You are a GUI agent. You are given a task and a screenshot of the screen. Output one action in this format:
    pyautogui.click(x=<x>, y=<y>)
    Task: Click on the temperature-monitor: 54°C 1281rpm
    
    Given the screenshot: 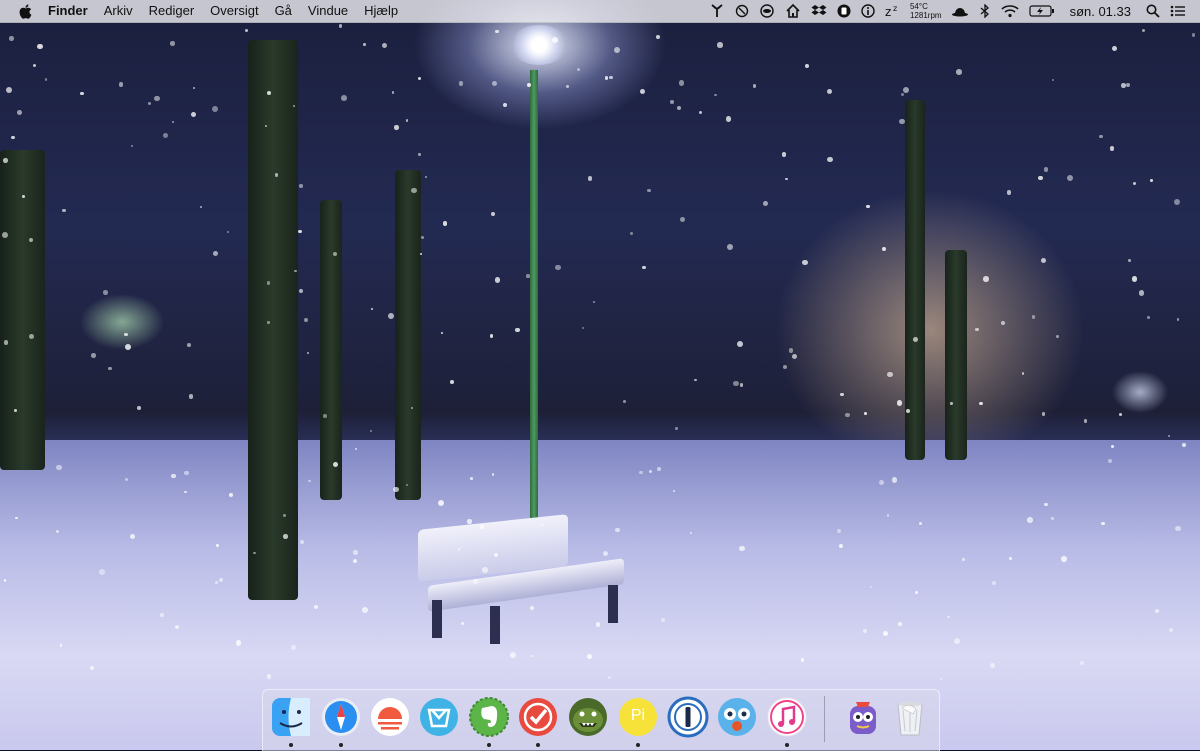 What is the action you would take?
    pyautogui.click(x=926, y=11)
    